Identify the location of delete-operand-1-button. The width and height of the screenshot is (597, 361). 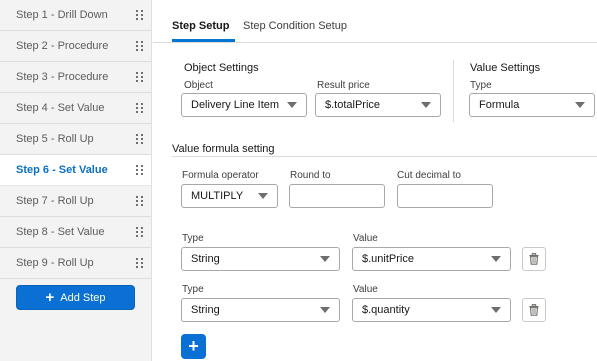
(534, 259).